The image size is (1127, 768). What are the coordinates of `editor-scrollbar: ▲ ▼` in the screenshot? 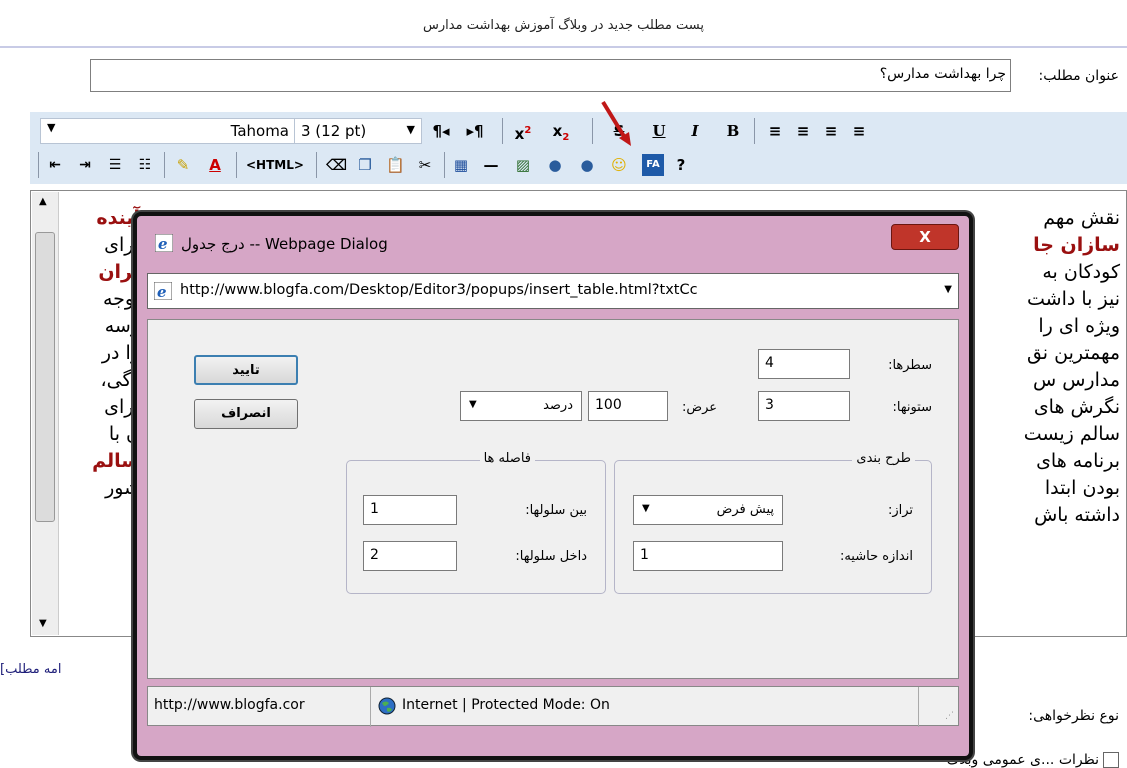 It's located at (45, 413).